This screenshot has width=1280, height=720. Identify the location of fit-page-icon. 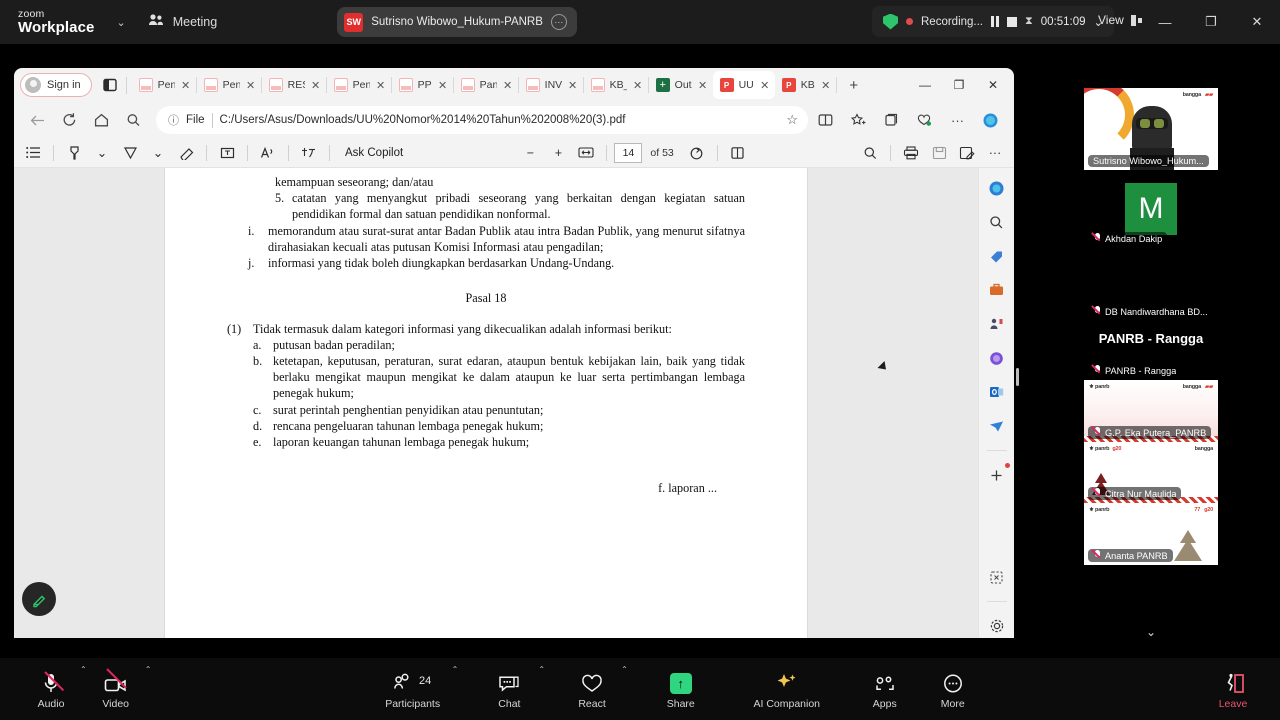
(586, 153).